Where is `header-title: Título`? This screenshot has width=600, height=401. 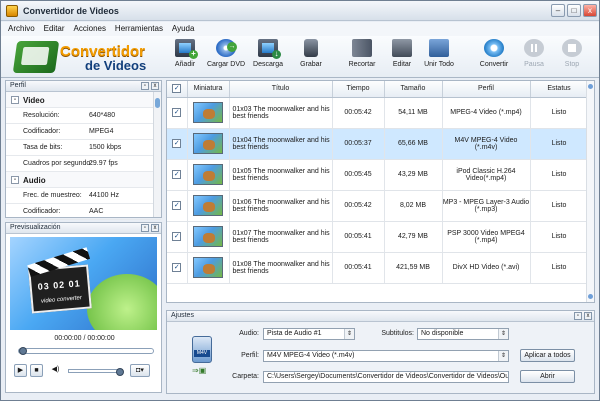 header-title: Título is located at coordinates (281, 89).